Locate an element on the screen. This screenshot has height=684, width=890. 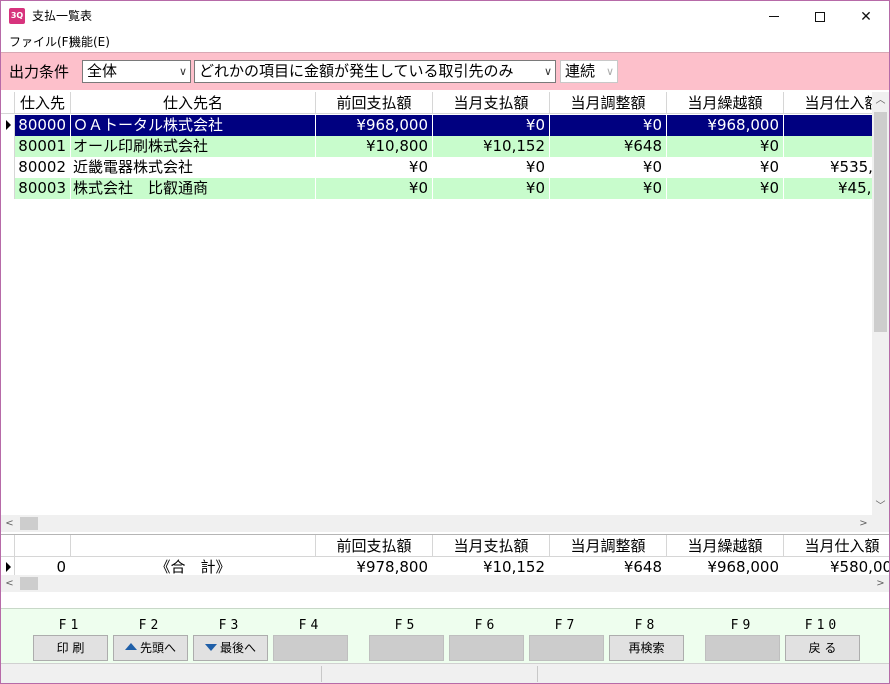
vertical-scroll-thumb is located at coordinates (880, 222).